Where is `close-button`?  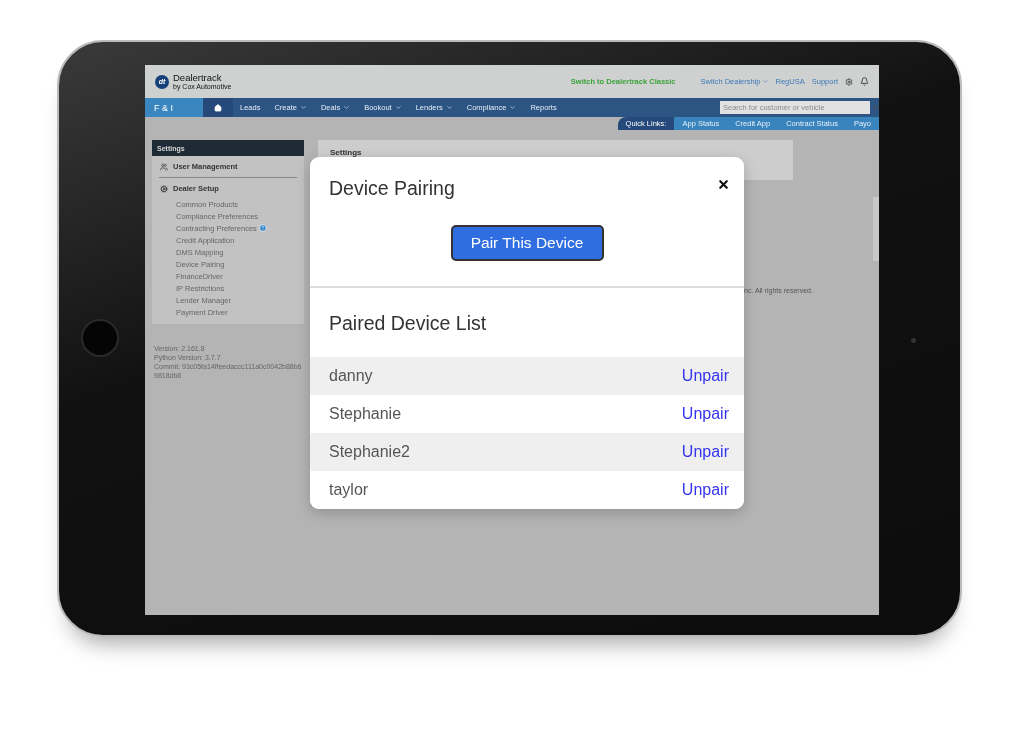 close-button is located at coordinates (723, 184).